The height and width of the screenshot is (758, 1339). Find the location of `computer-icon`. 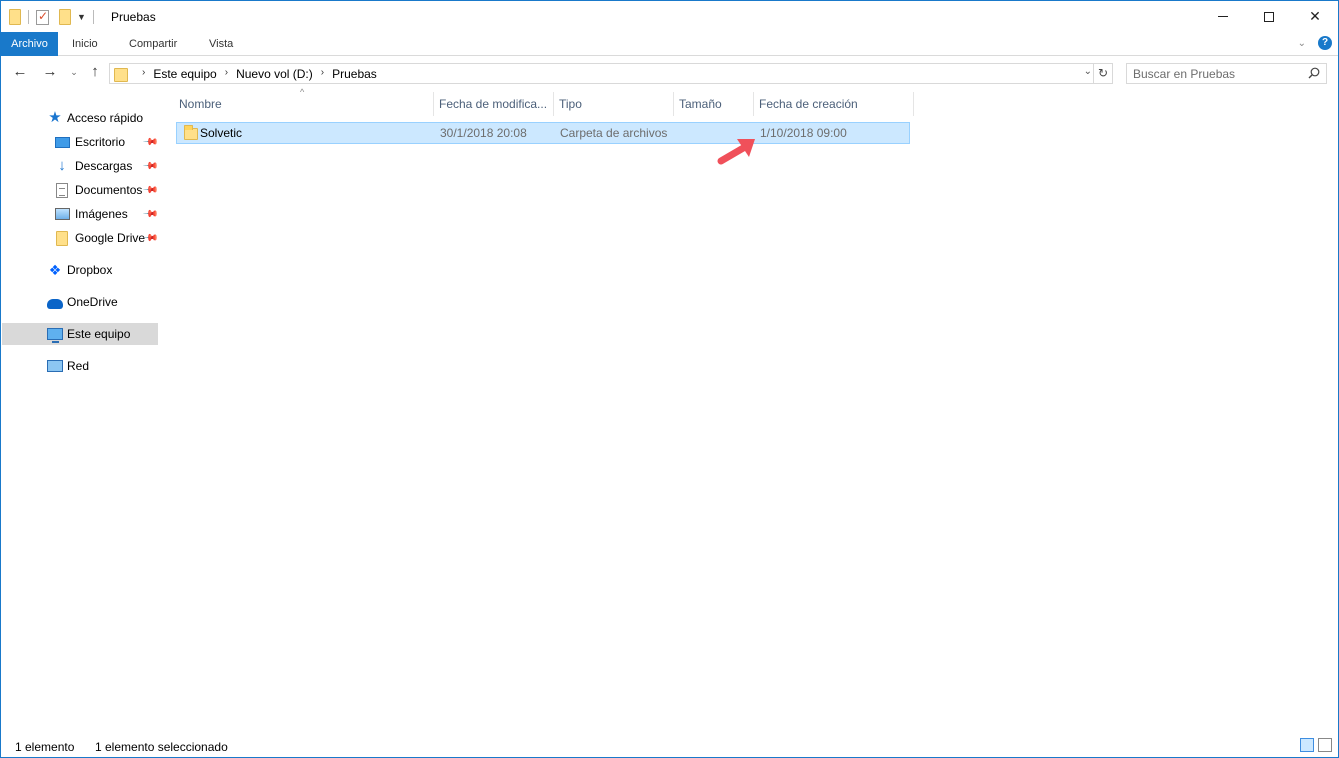

computer-icon is located at coordinates (55, 334).